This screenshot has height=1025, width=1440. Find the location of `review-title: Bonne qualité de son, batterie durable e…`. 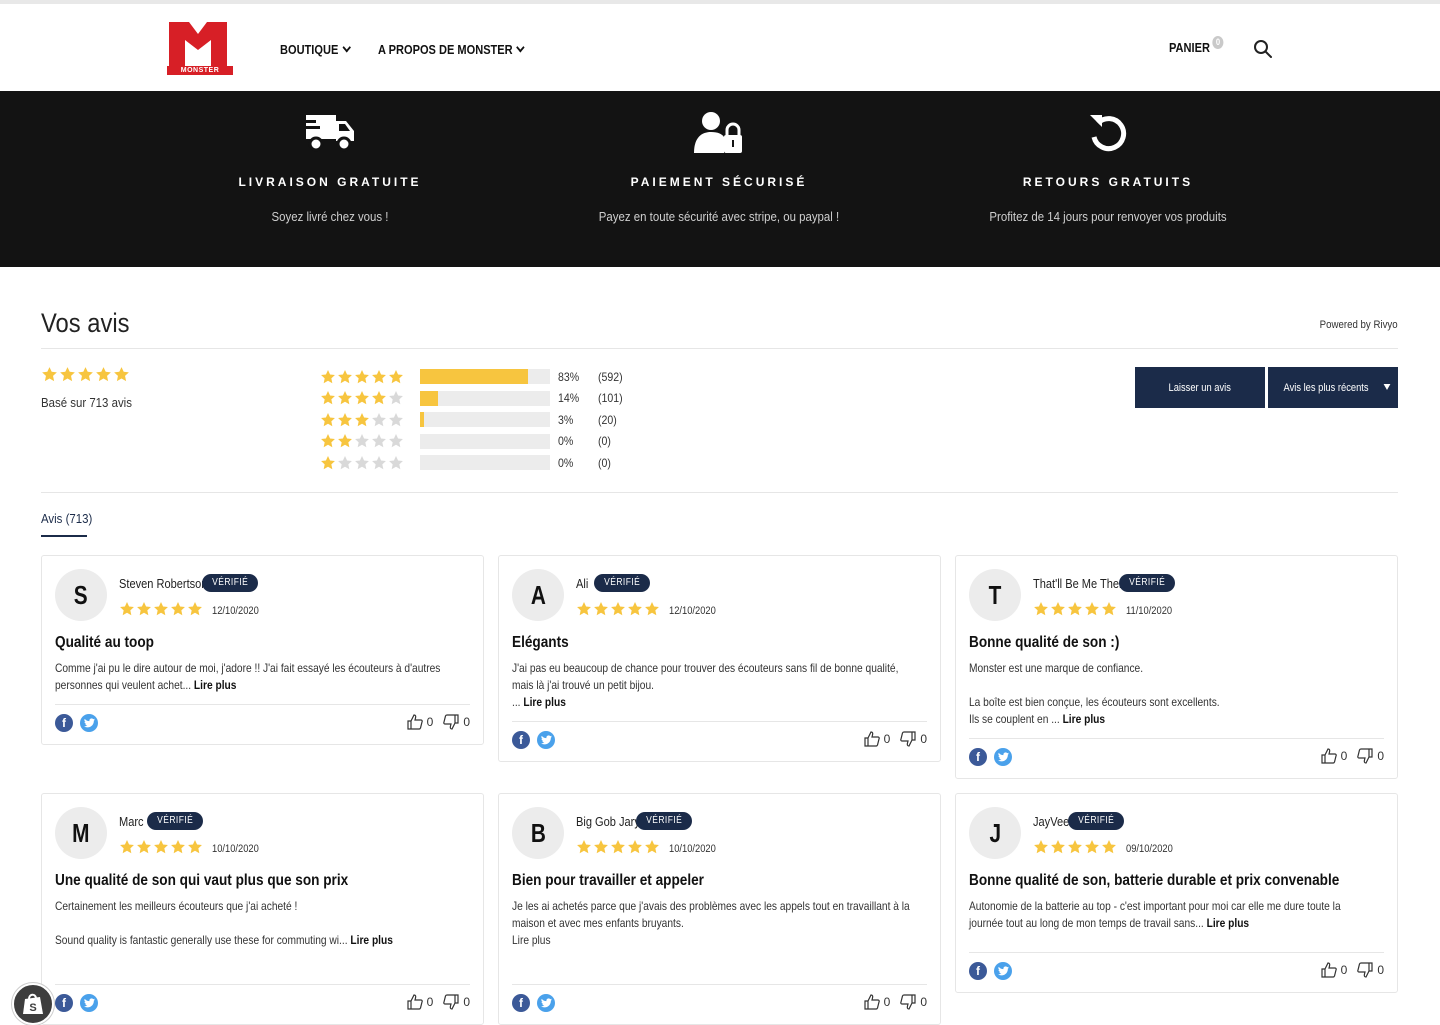

review-title: Bonne qualité de son, batterie durable e… is located at coordinates (1154, 880).